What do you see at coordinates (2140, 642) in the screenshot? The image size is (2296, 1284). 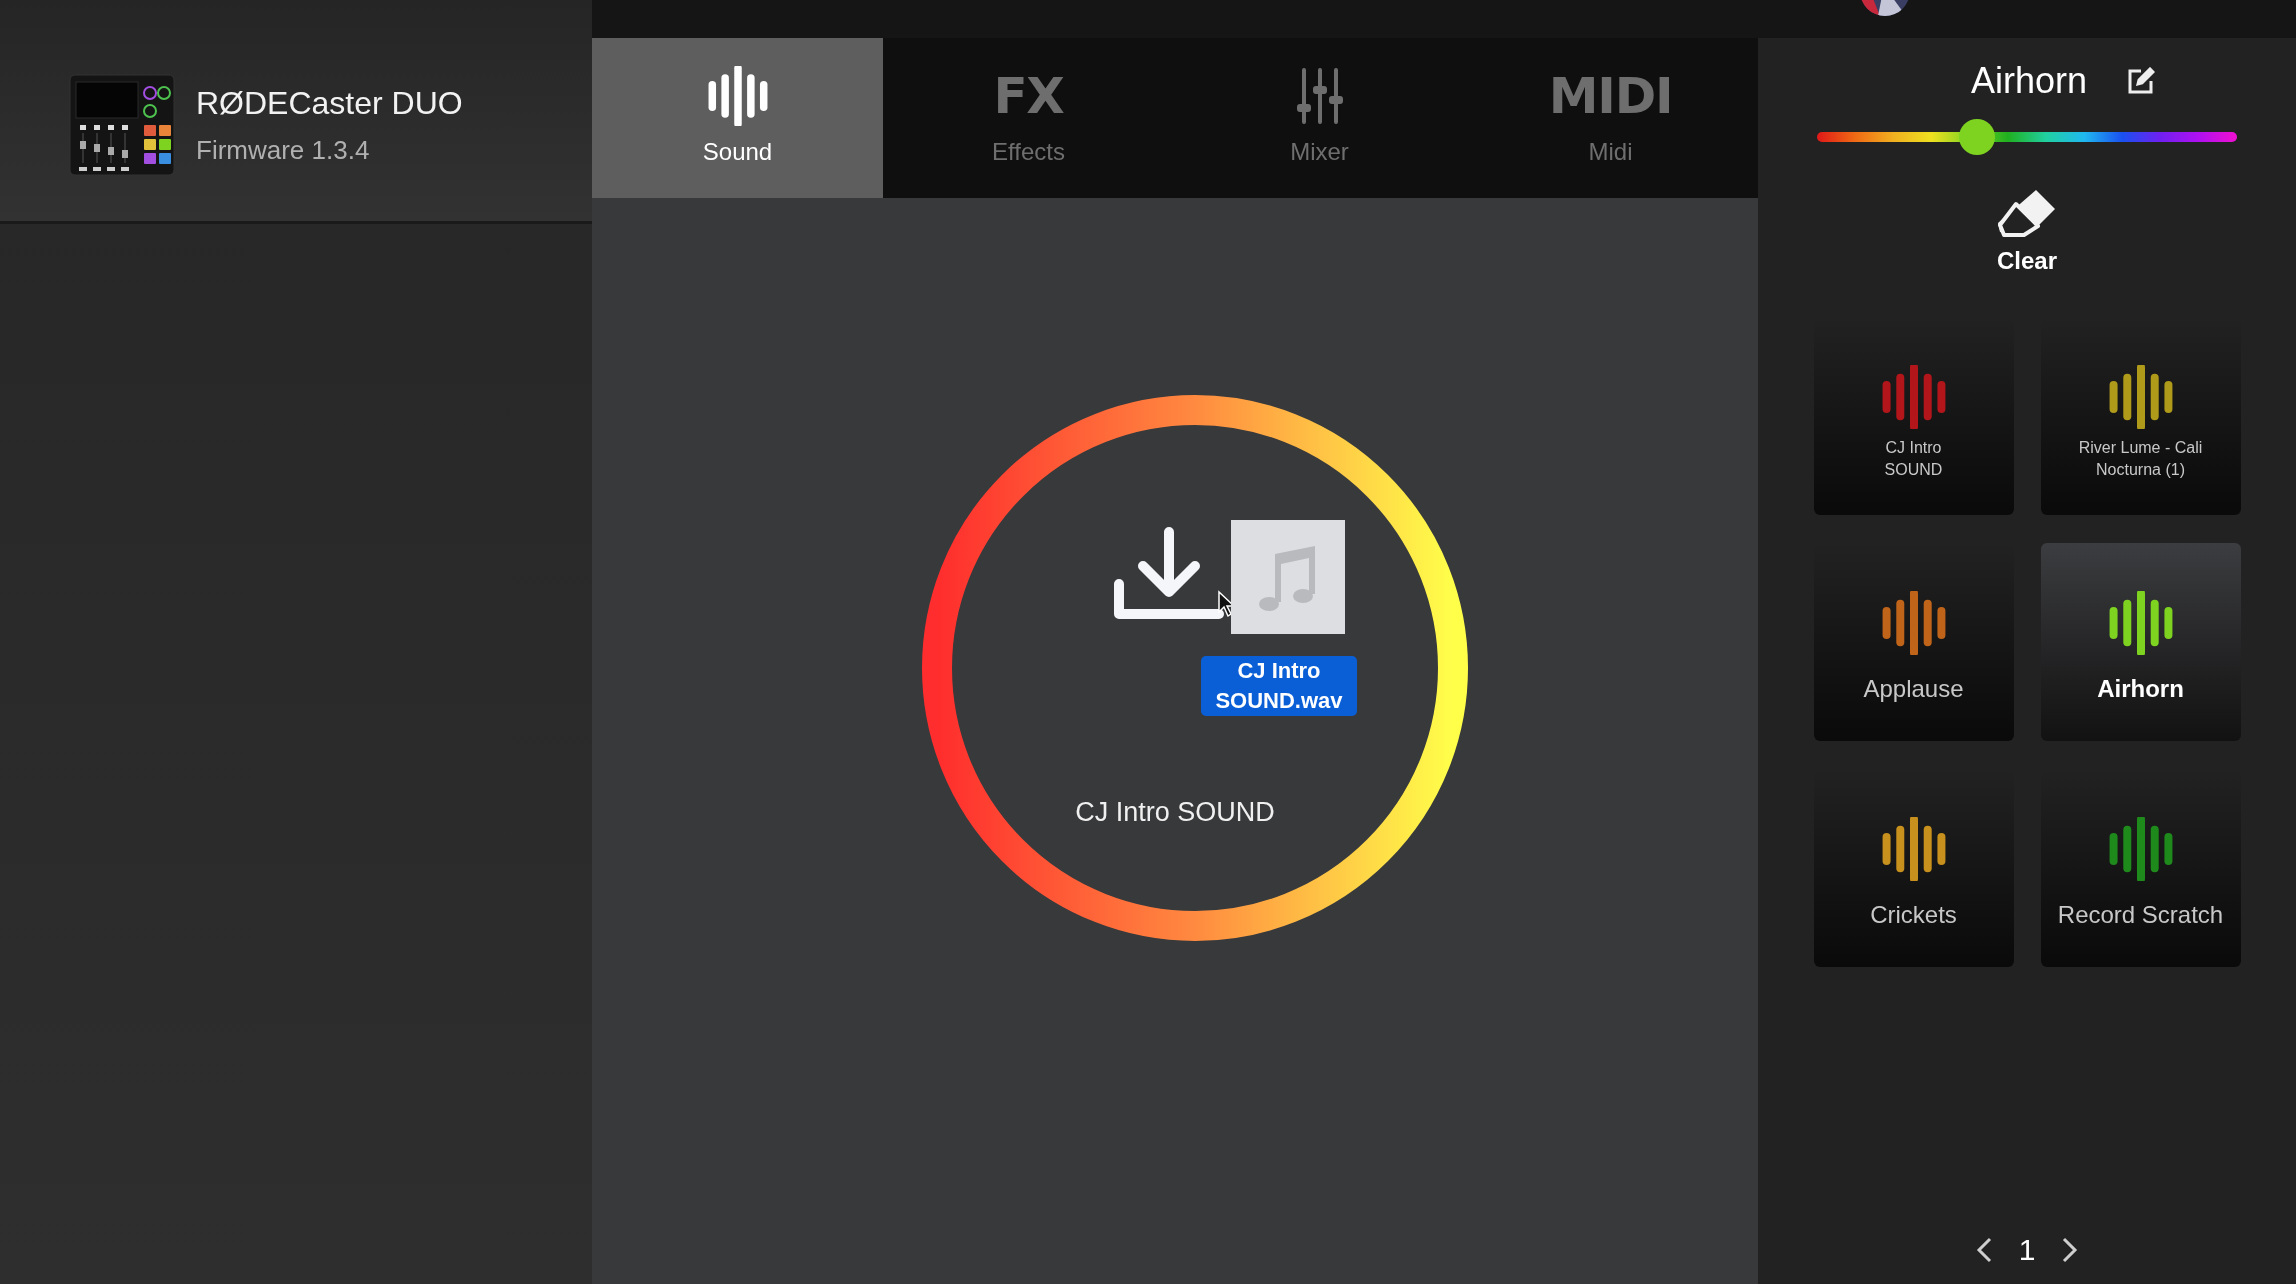 I see `sound-pad: Airhorn` at bounding box center [2140, 642].